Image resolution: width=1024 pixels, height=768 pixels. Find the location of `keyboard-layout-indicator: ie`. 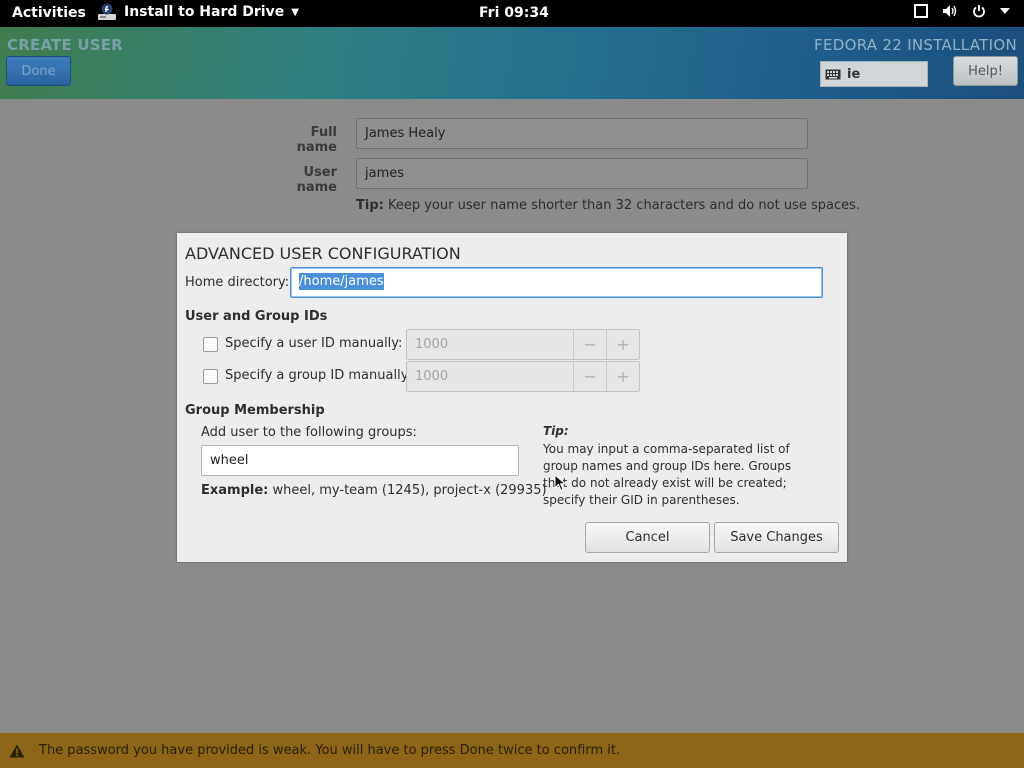

keyboard-layout-indicator: ie is located at coordinates (874, 74).